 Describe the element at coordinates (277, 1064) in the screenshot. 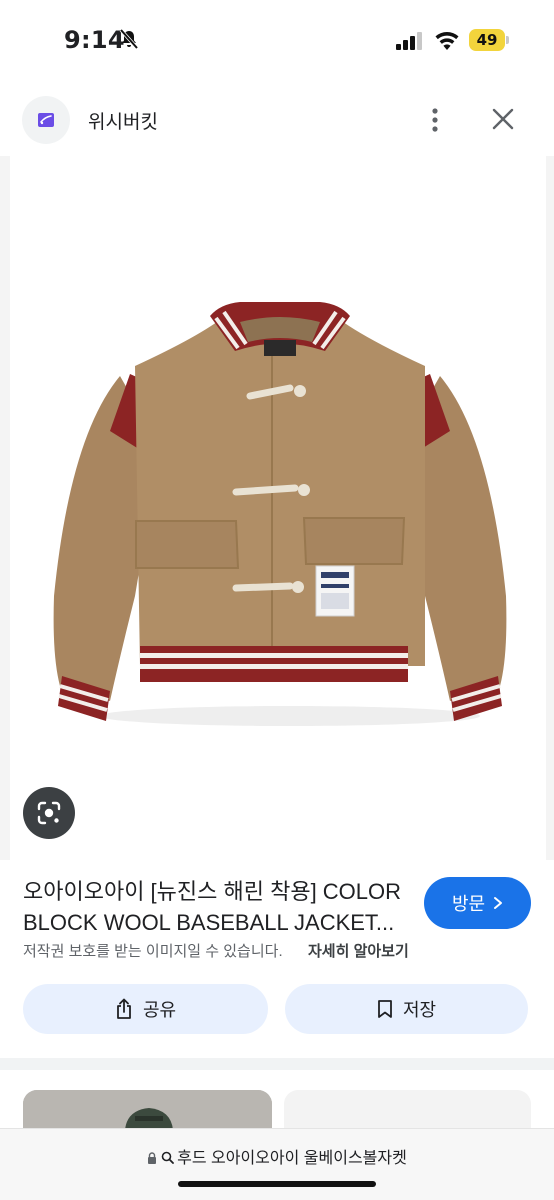

I see `section-divider` at that location.